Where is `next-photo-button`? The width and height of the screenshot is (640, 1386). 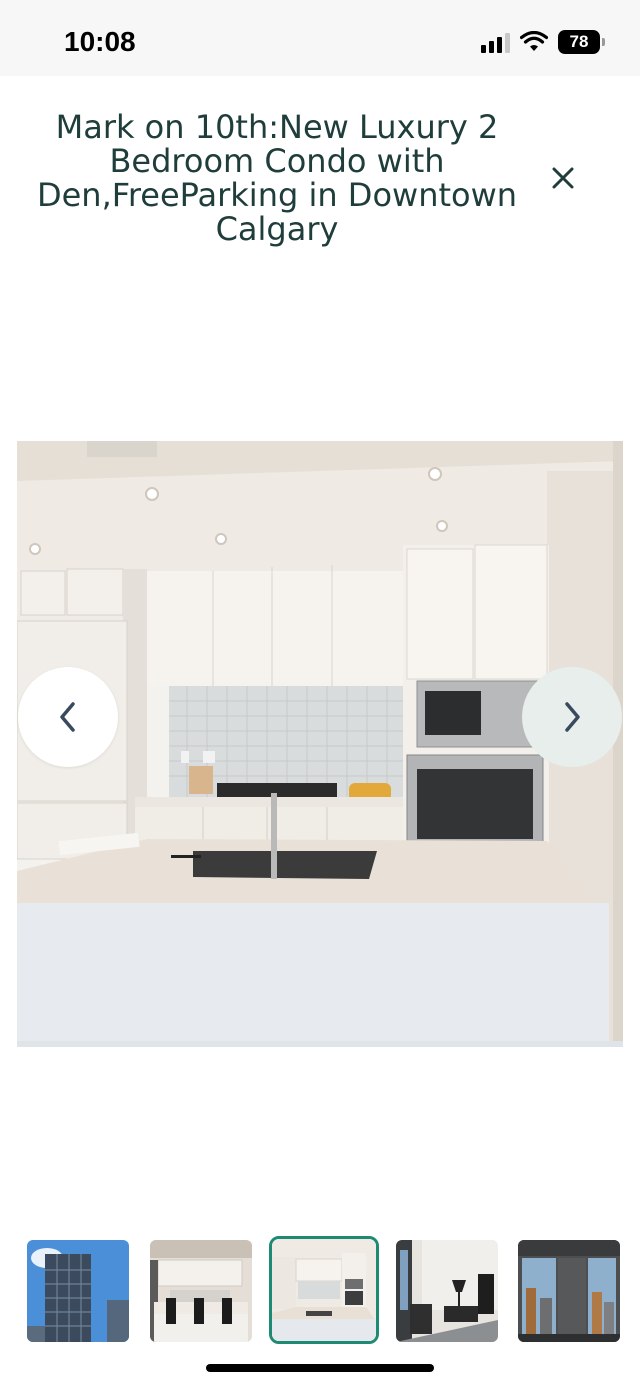
next-photo-button is located at coordinates (572, 717).